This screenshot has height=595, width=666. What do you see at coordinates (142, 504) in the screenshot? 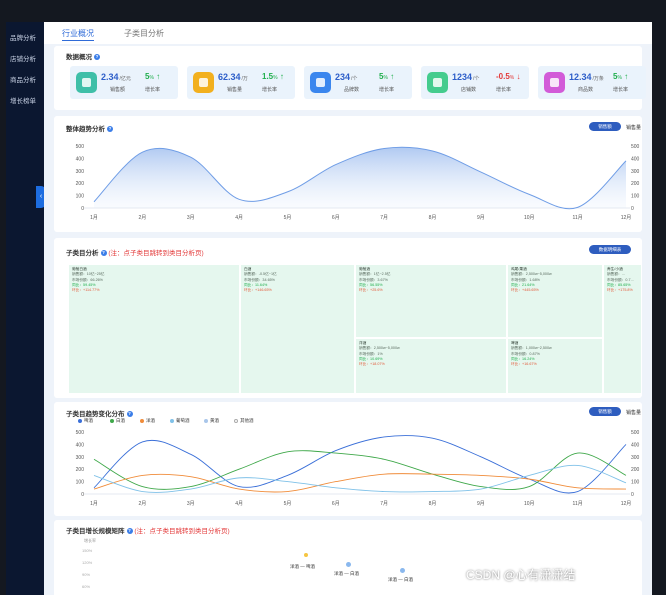
I see `x-tick-label: 2月` at bounding box center [142, 504].